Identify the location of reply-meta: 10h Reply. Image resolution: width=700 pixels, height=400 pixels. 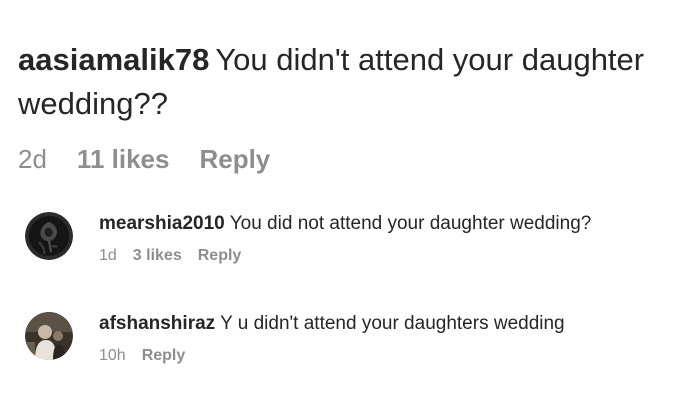
(332, 356).